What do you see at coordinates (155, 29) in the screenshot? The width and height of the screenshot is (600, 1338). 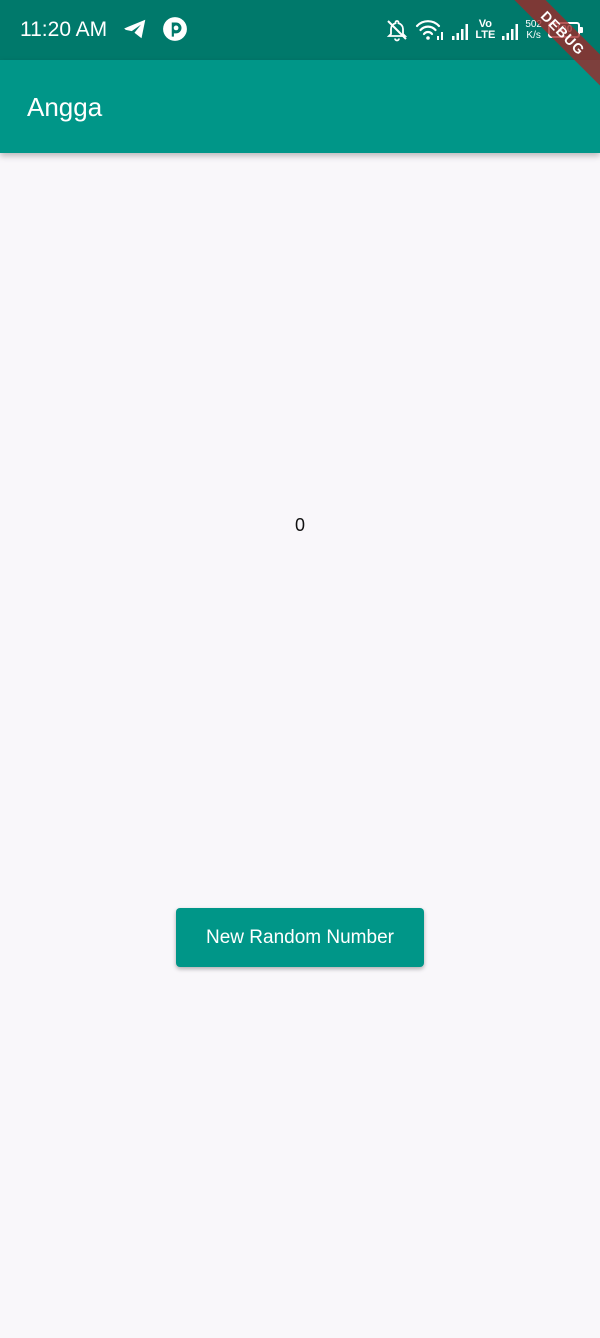 I see `status-left-icons` at bounding box center [155, 29].